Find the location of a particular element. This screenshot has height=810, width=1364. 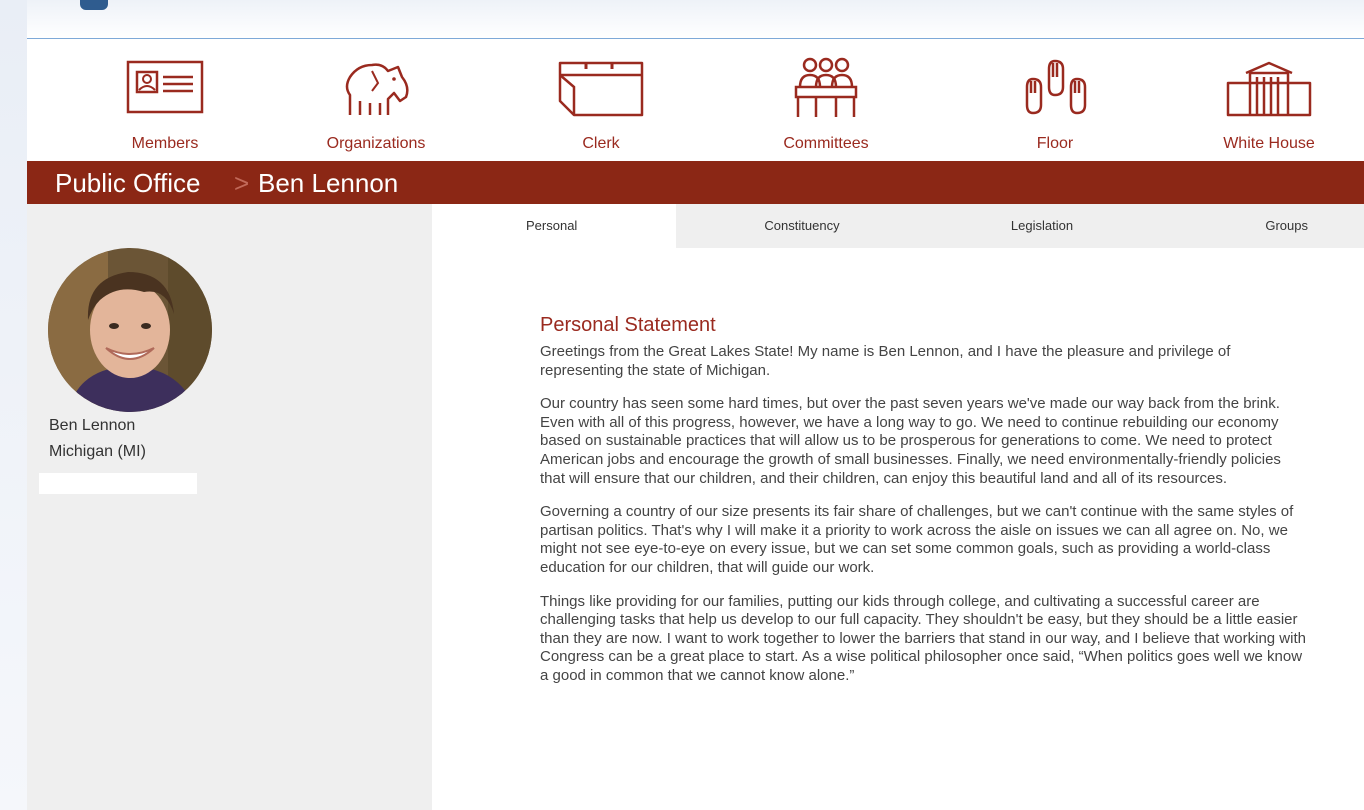

nav-label-floor: Floor is located at coordinates (1055, 143).